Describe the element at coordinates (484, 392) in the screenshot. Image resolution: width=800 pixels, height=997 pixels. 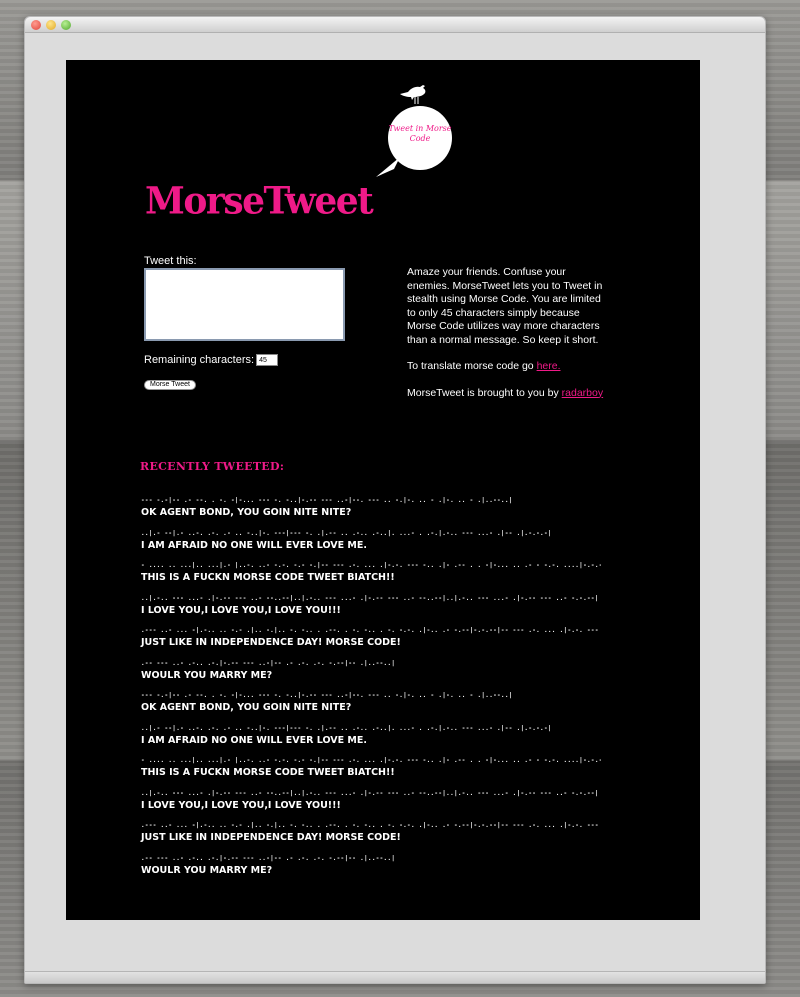
I see `credit-prefix: MorseTweet is brought to you by` at that location.